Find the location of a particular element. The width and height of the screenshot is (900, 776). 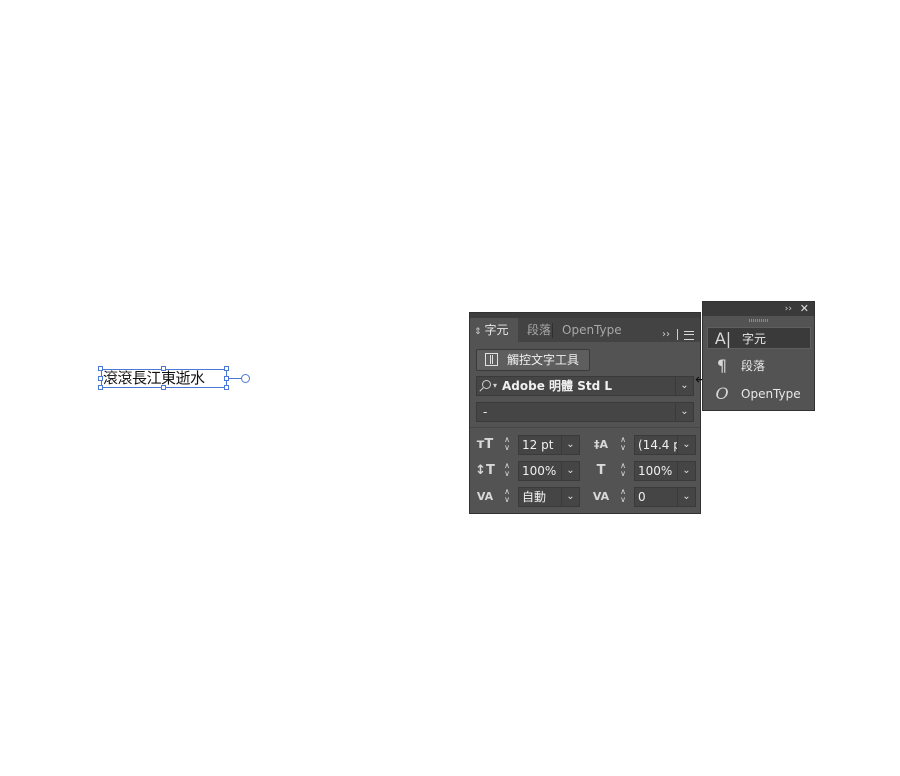

tab-character-label: 字元 is located at coordinates (496, 330).